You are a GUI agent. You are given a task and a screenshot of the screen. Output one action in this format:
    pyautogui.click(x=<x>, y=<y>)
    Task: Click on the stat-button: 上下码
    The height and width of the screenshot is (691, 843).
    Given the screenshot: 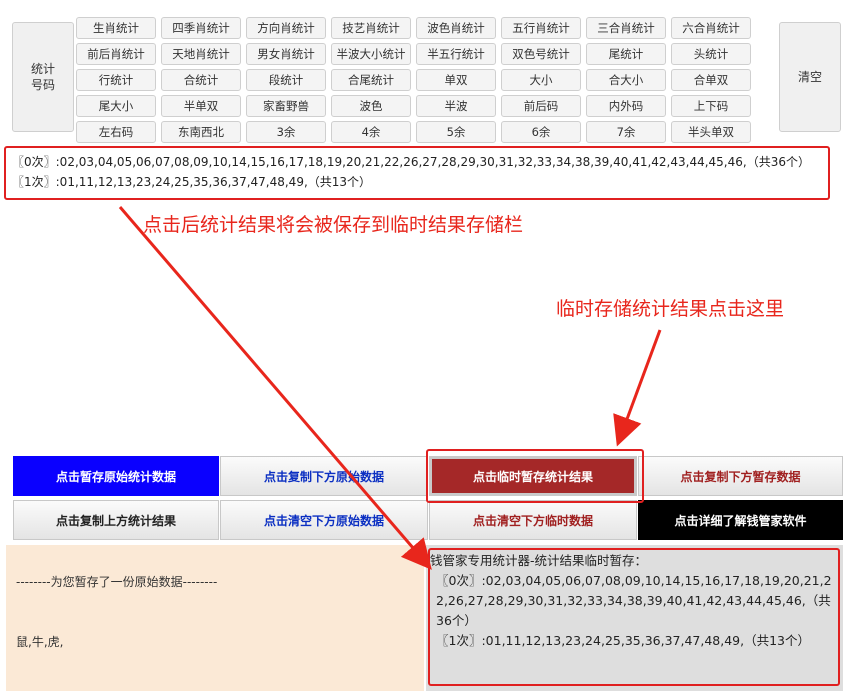 What is the action you would take?
    pyautogui.click(x=711, y=106)
    